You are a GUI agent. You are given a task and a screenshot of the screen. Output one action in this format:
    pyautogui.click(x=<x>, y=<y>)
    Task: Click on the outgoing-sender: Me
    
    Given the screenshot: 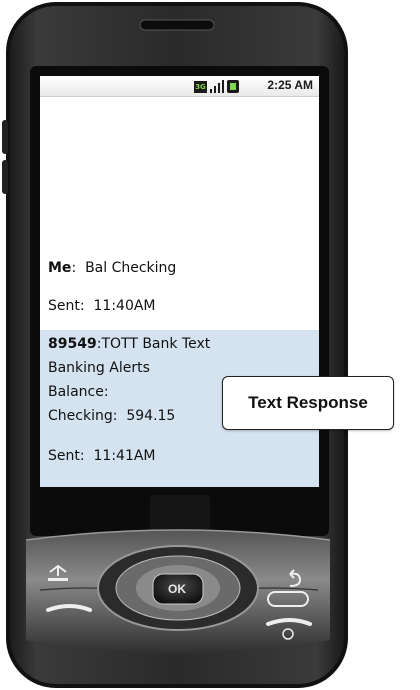 What is the action you would take?
    pyautogui.click(x=60, y=268)
    